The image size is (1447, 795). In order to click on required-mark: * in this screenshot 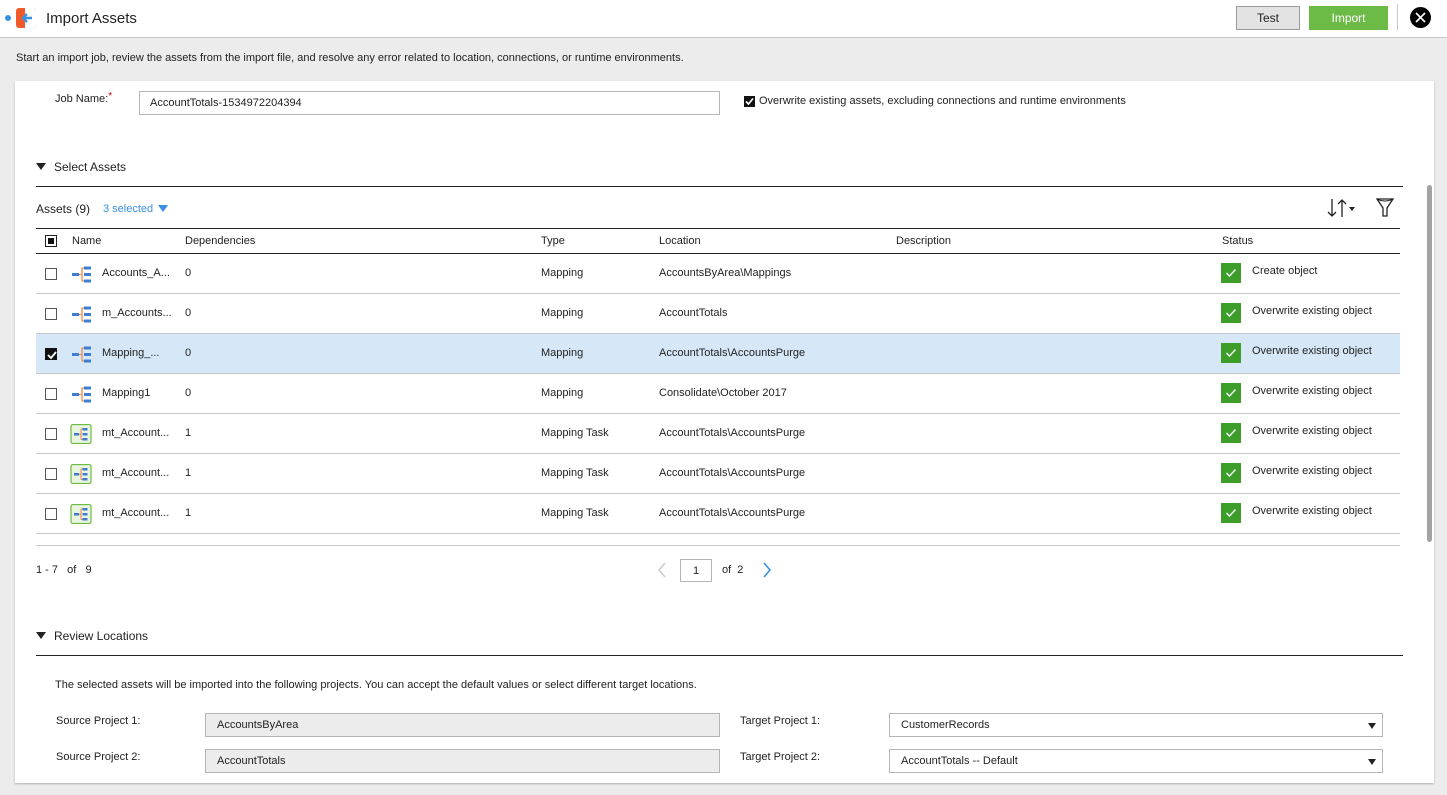, I will do `click(110, 96)`.